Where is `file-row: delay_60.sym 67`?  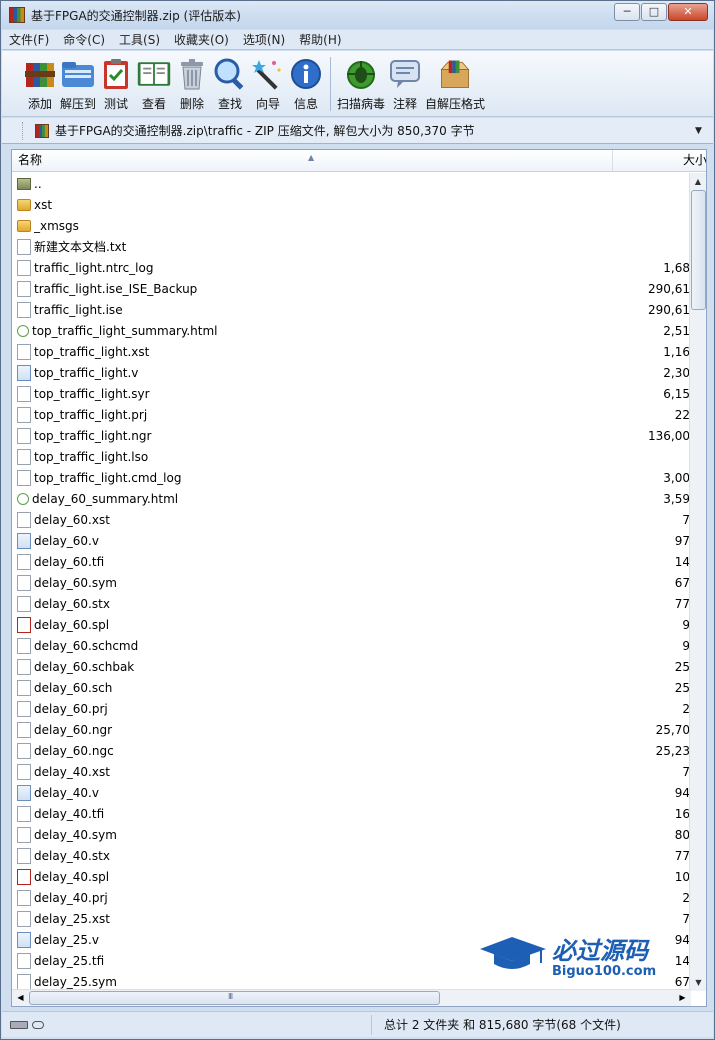 file-row: delay_60.sym 67 is located at coordinates (351, 582).